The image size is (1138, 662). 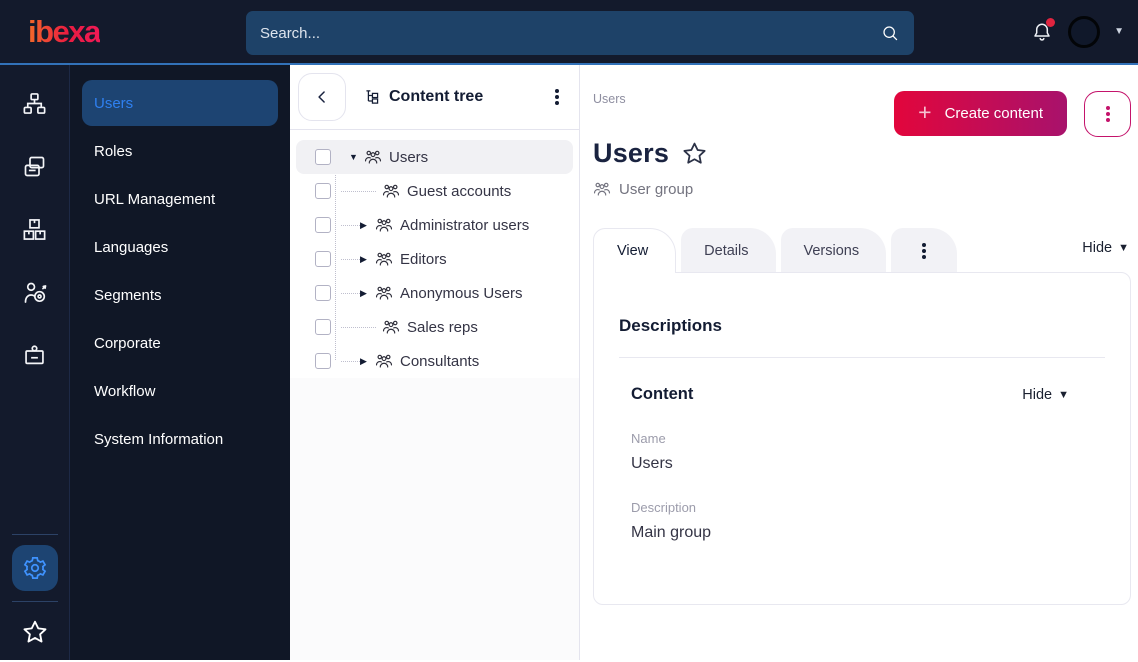 I want to click on title-row: Users, so click(x=862, y=153).